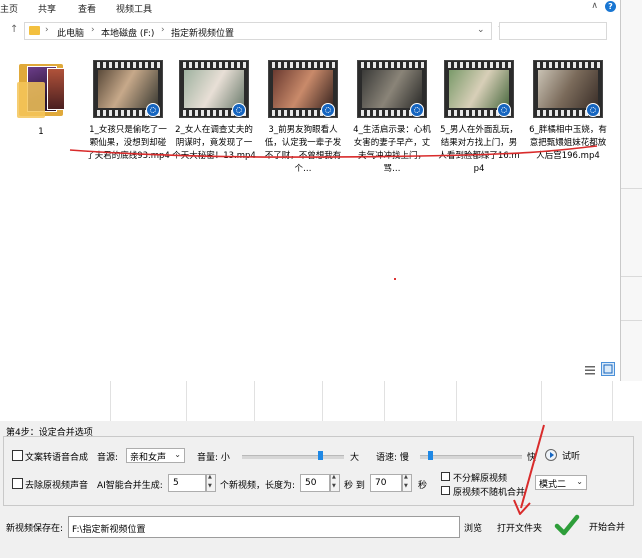 This screenshot has width=642, height=558. Describe the element at coordinates (473, 527) in the screenshot. I see `browse-button: 浏览` at that location.